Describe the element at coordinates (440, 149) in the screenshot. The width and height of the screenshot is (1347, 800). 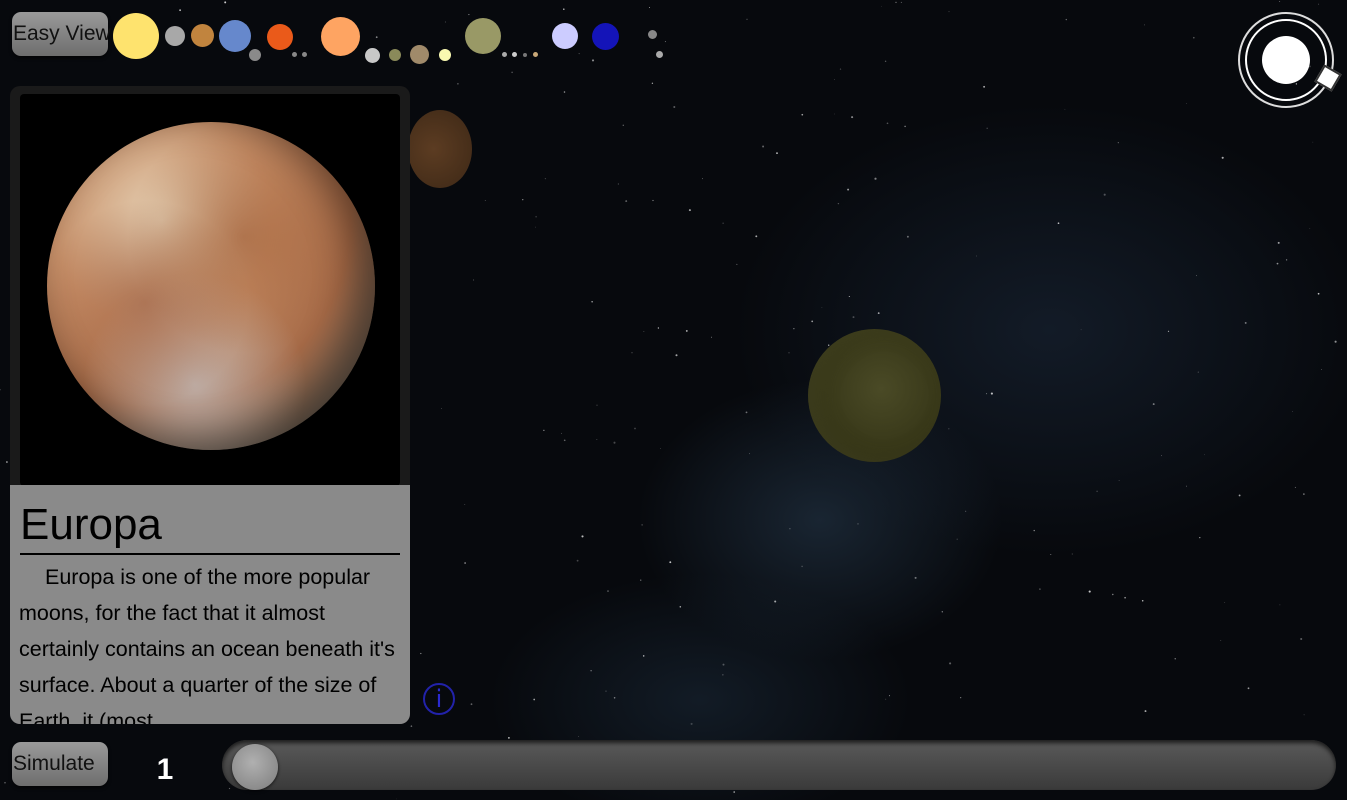
I see `distant-planet` at that location.